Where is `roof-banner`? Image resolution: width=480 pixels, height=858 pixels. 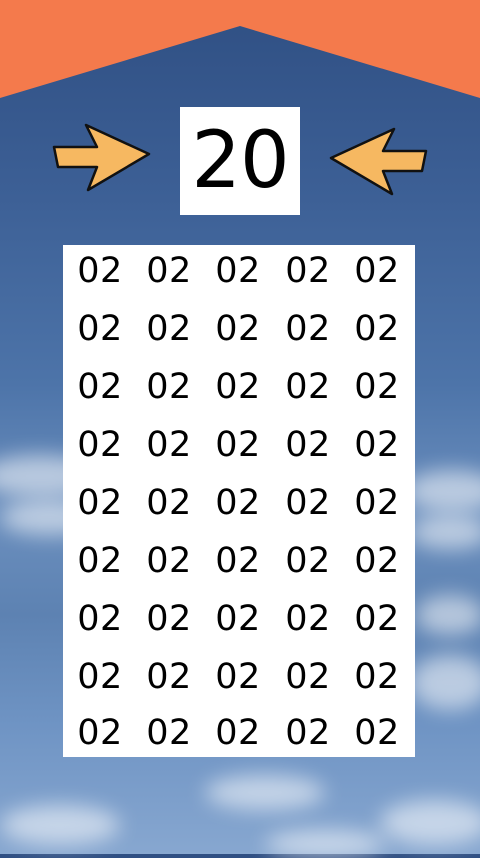 roof-banner is located at coordinates (240, 49).